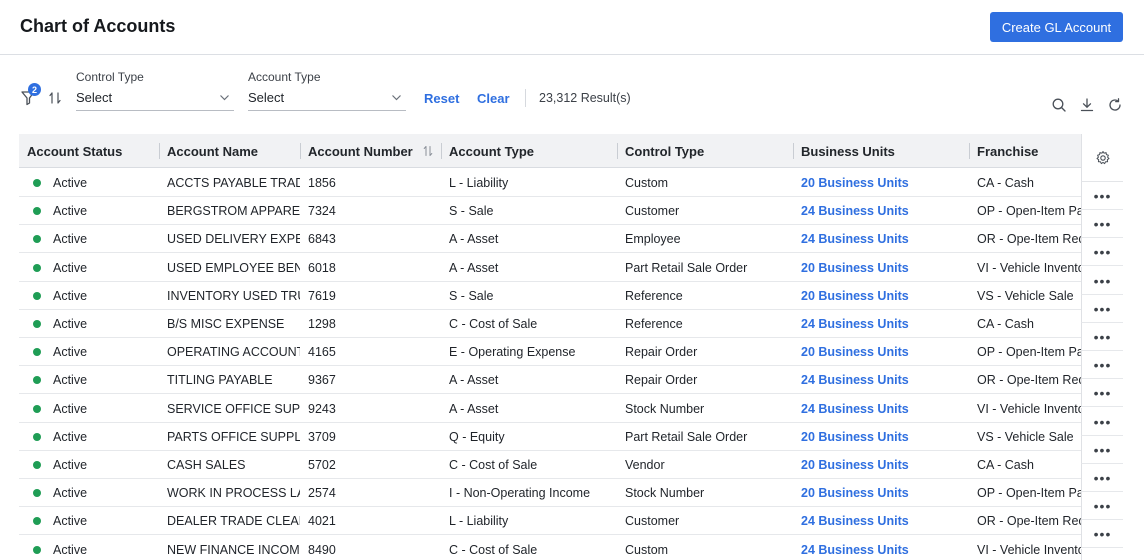 The height and width of the screenshot is (560, 1144). What do you see at coordinates (493, 98) in the screenshot?
I see `clear-button: Clear` at bounding box center [493, 98].